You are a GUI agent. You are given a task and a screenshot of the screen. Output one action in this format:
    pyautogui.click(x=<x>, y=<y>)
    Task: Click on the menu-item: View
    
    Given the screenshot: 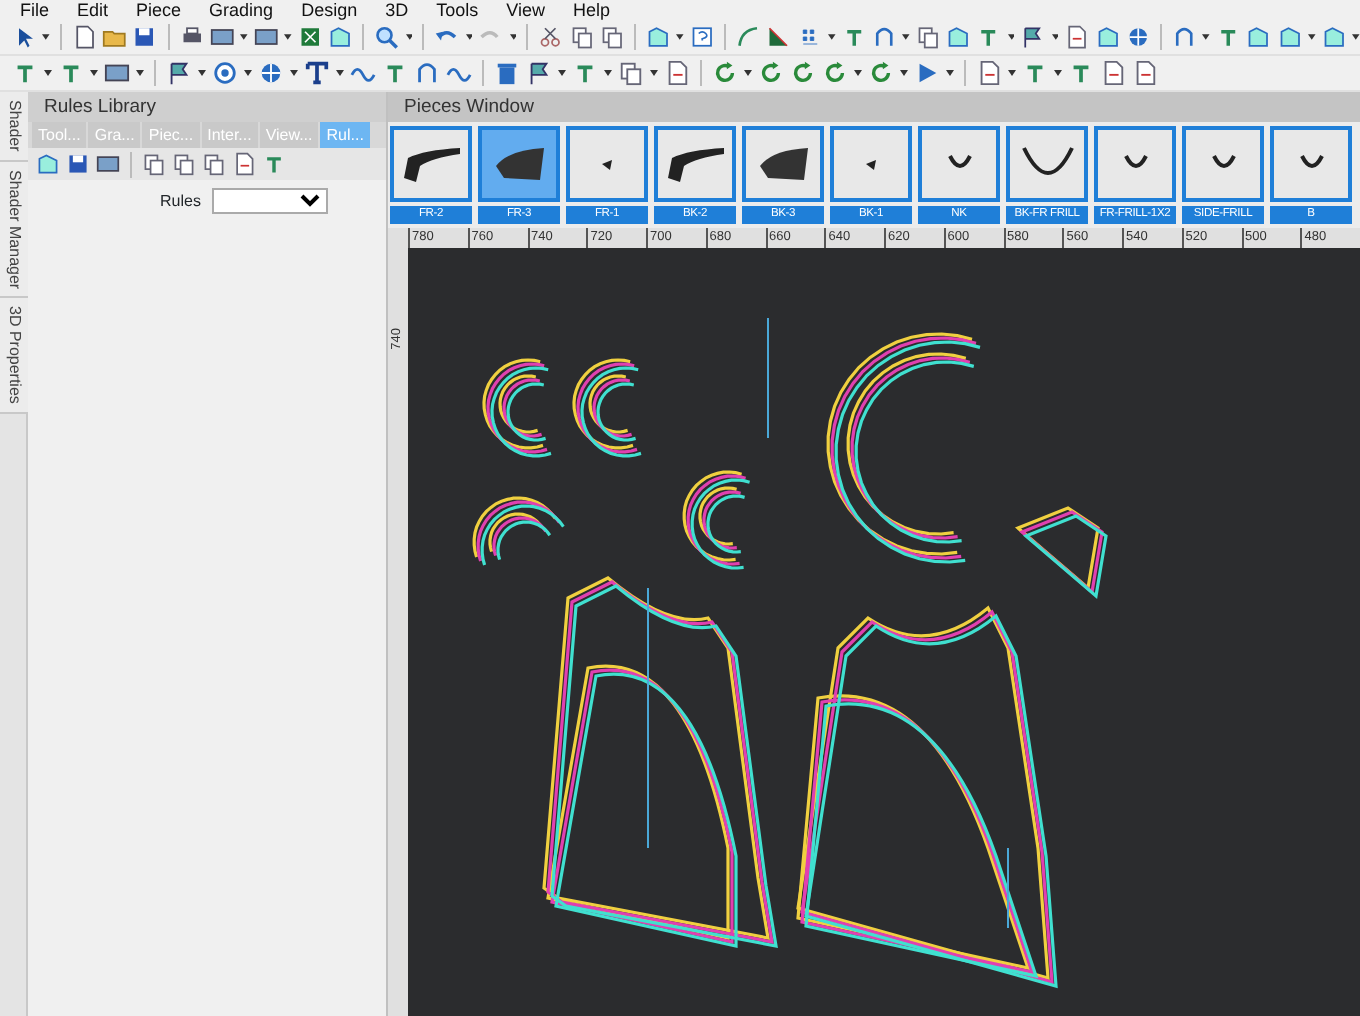 What is the action you would take?
    pyautogui.click(x=525, y=10)
    